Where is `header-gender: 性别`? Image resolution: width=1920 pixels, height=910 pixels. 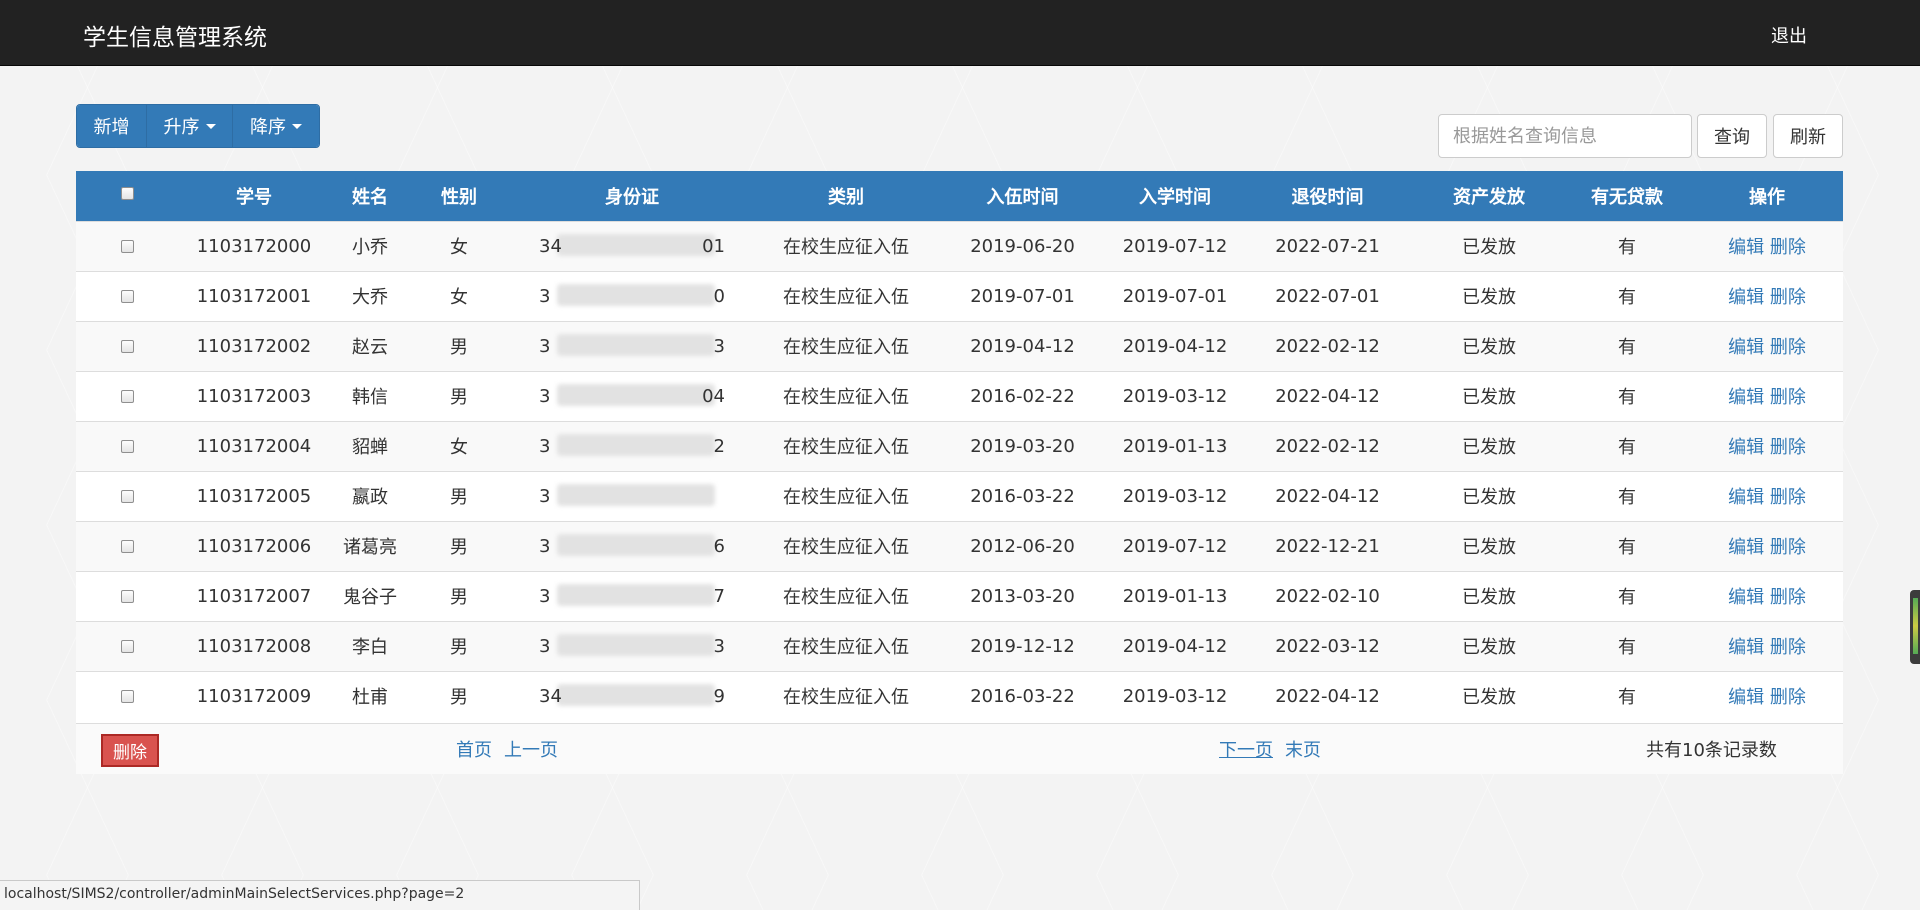 header-gender: 性别 is located at coordinates (459, 196).